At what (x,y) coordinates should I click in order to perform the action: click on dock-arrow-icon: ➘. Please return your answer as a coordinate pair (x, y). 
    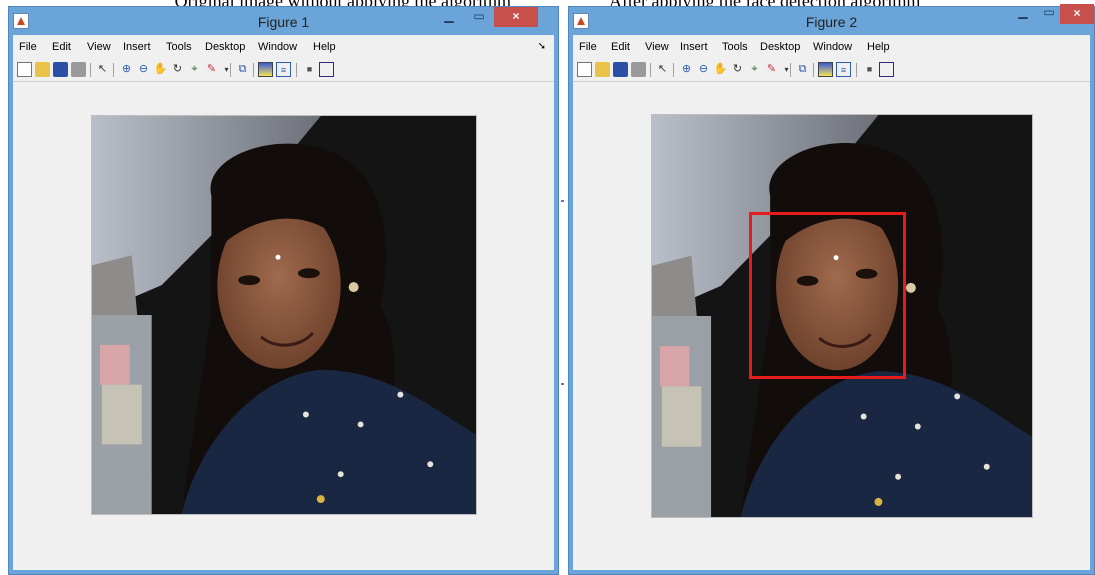
    Looking at the image, I should click on (542, 46).